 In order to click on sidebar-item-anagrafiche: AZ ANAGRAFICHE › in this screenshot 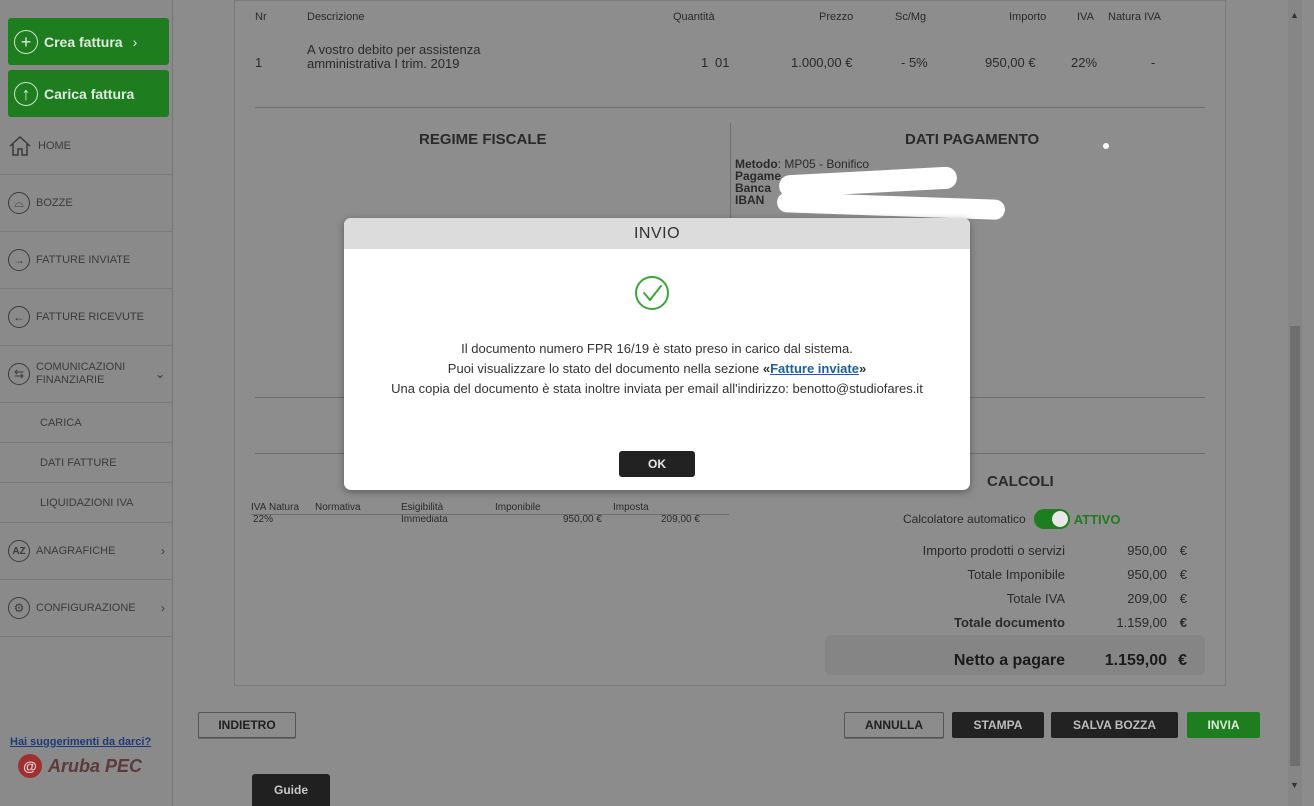, I will do `click(86, 551)`.